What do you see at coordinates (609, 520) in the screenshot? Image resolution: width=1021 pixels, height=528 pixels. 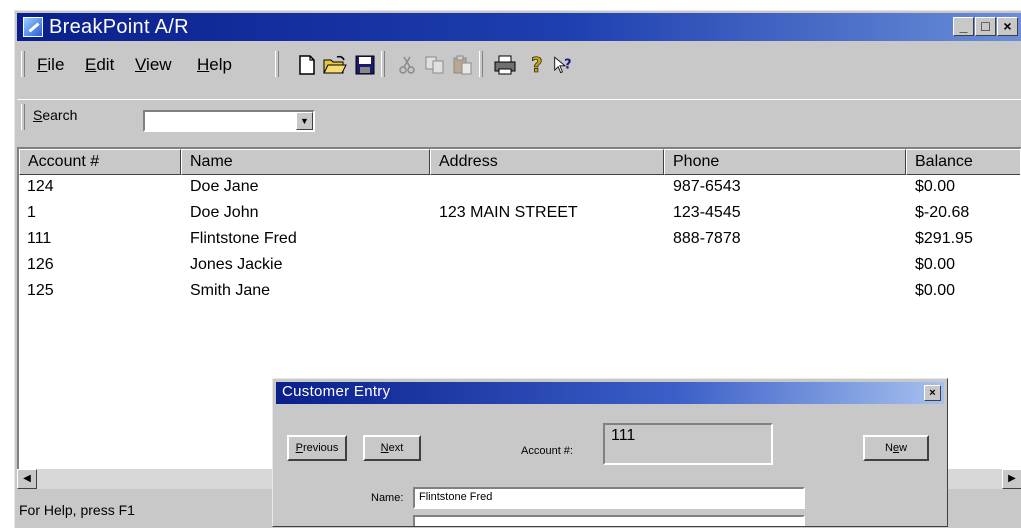 I see `address-field` at bounding box center [609, 520].